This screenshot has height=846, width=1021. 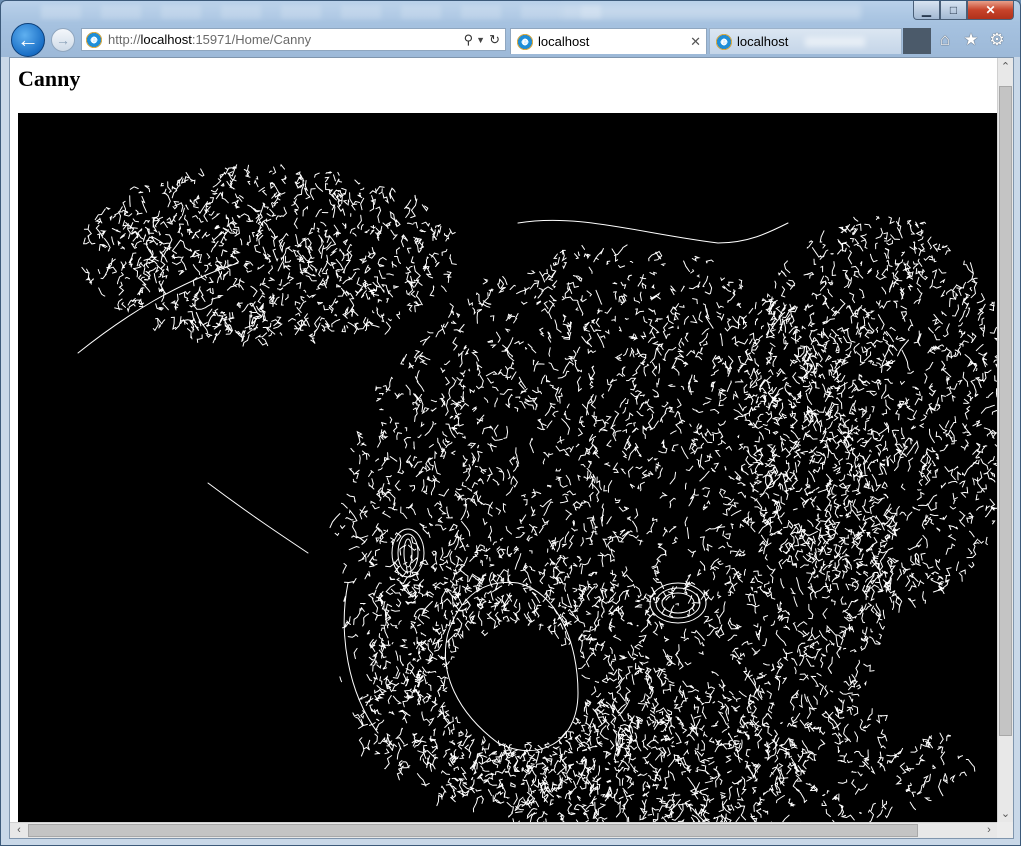 I want to click on address-dropdown-icon: ▼, so click(x=480, y=40).